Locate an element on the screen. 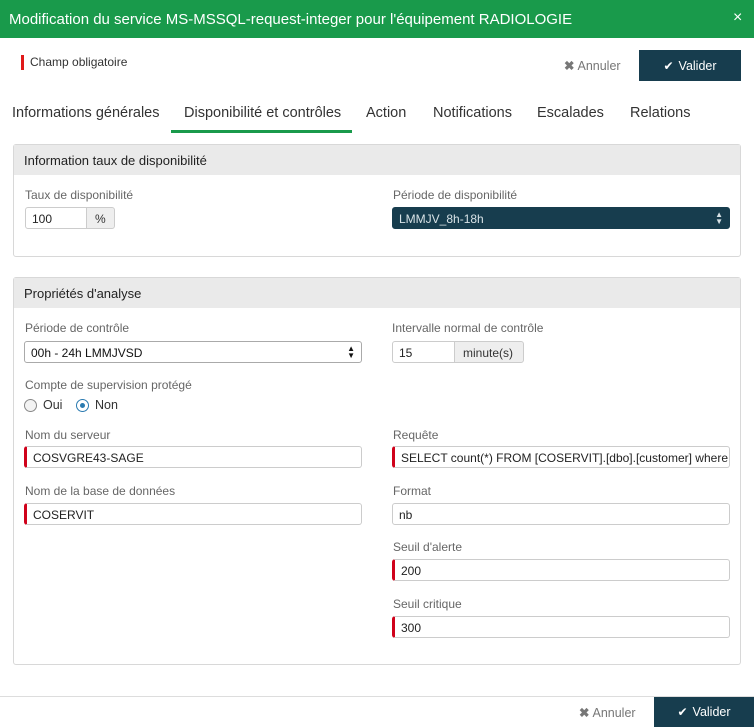  server-name-label: Nom du serveur is located at coordinates (68, 435).